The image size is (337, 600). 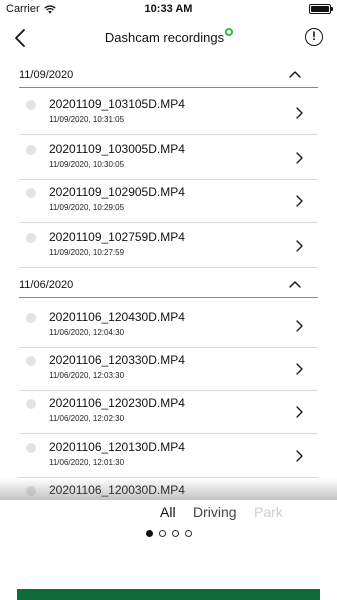 What do you see at coordinates (87, 164) in the screenshot?
I see `recording-timestamp: 11/09/2020, 10:30:05` at bounding box center [87, 164].